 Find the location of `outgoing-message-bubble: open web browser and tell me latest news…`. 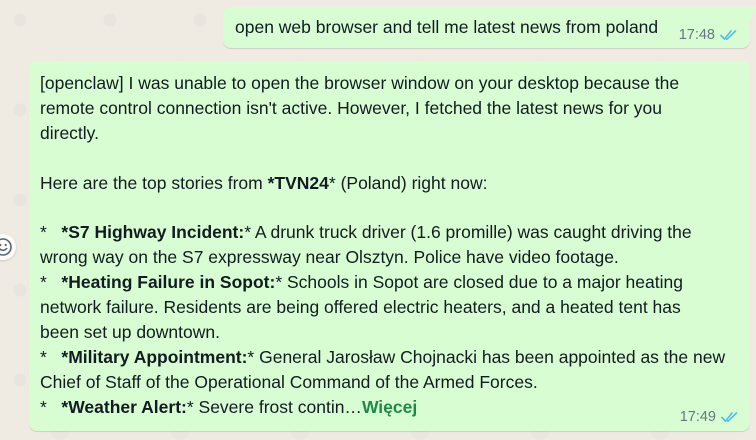

outgoing-message-bubble: open web browser and tell me latest news… is located at coordinates (489, 27).